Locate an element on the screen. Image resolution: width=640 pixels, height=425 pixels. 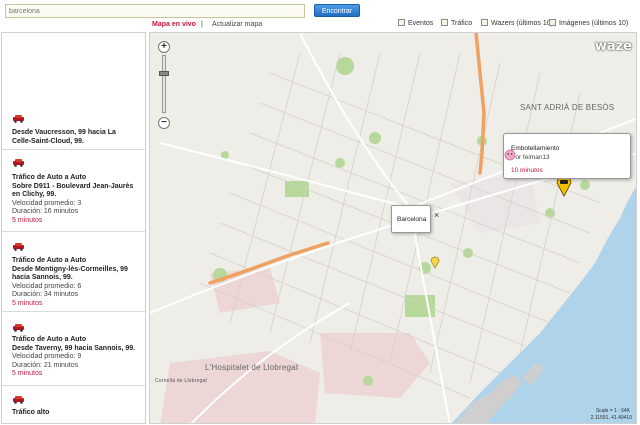
top-bar: Encontrar is located at coordinates (320, 10).